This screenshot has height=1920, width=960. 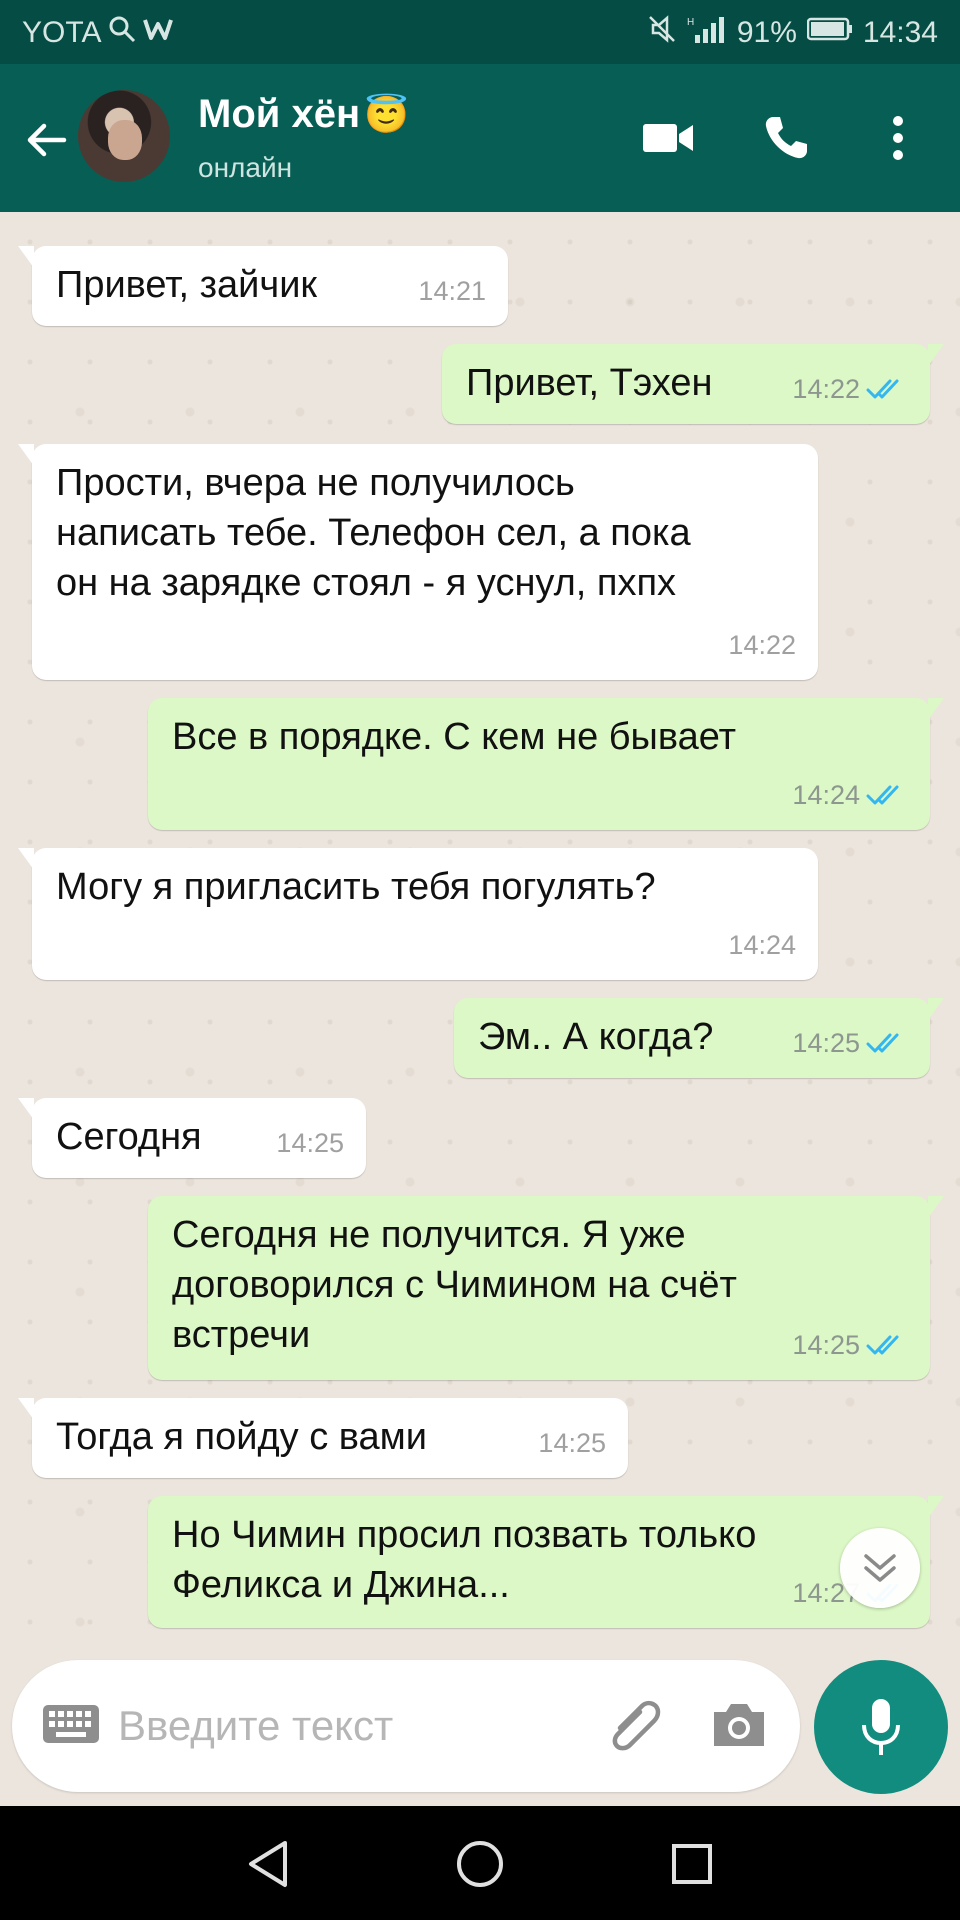 What do you see at coordinates (546, 764) in the screenshot?
I see `message-bubble-outgoing: Все в порядке. С кем не бывает 14:24` at bounding box center [546, 764].